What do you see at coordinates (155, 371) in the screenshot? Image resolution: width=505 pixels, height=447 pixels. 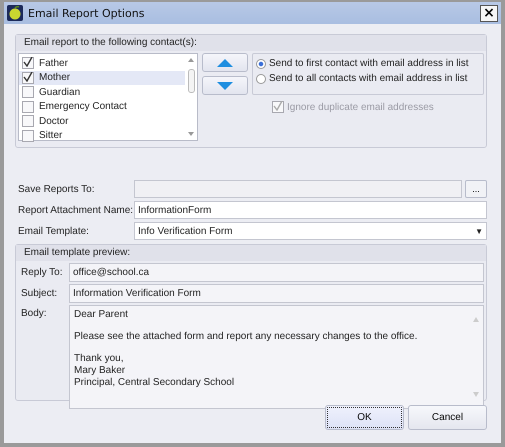 I see `body-paragraph: Thank you, Mary Baker Principal, Central Secondary School` at bounding box center [155, 371].